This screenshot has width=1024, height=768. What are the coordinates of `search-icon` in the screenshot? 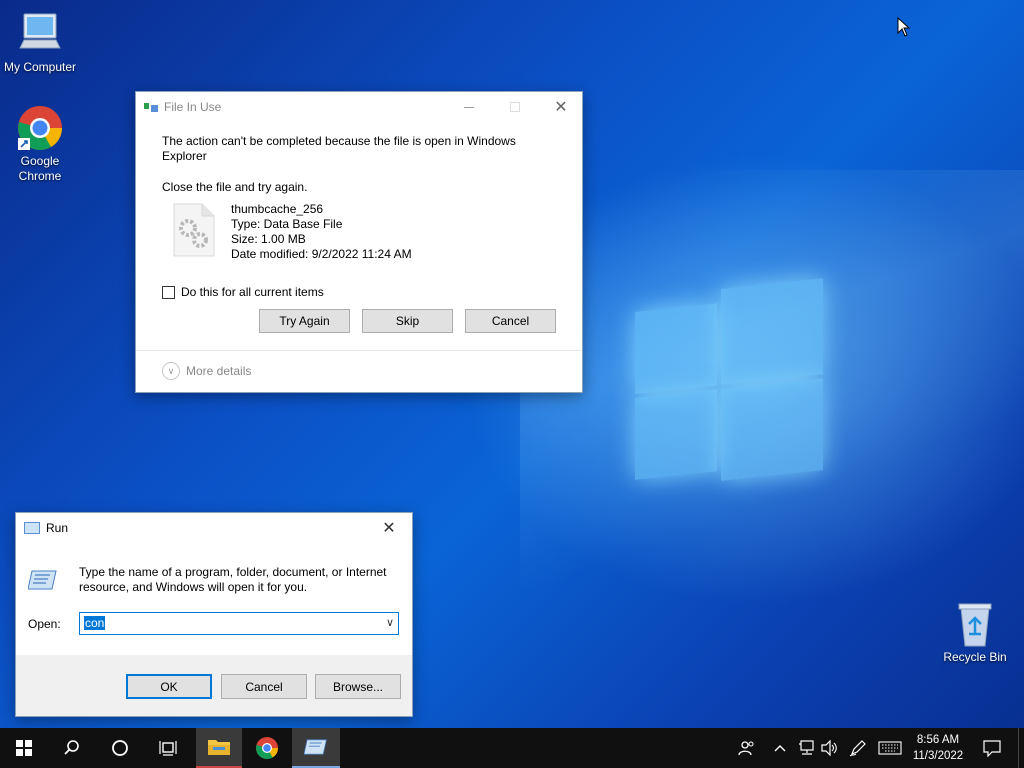 It's located at (71, 747).